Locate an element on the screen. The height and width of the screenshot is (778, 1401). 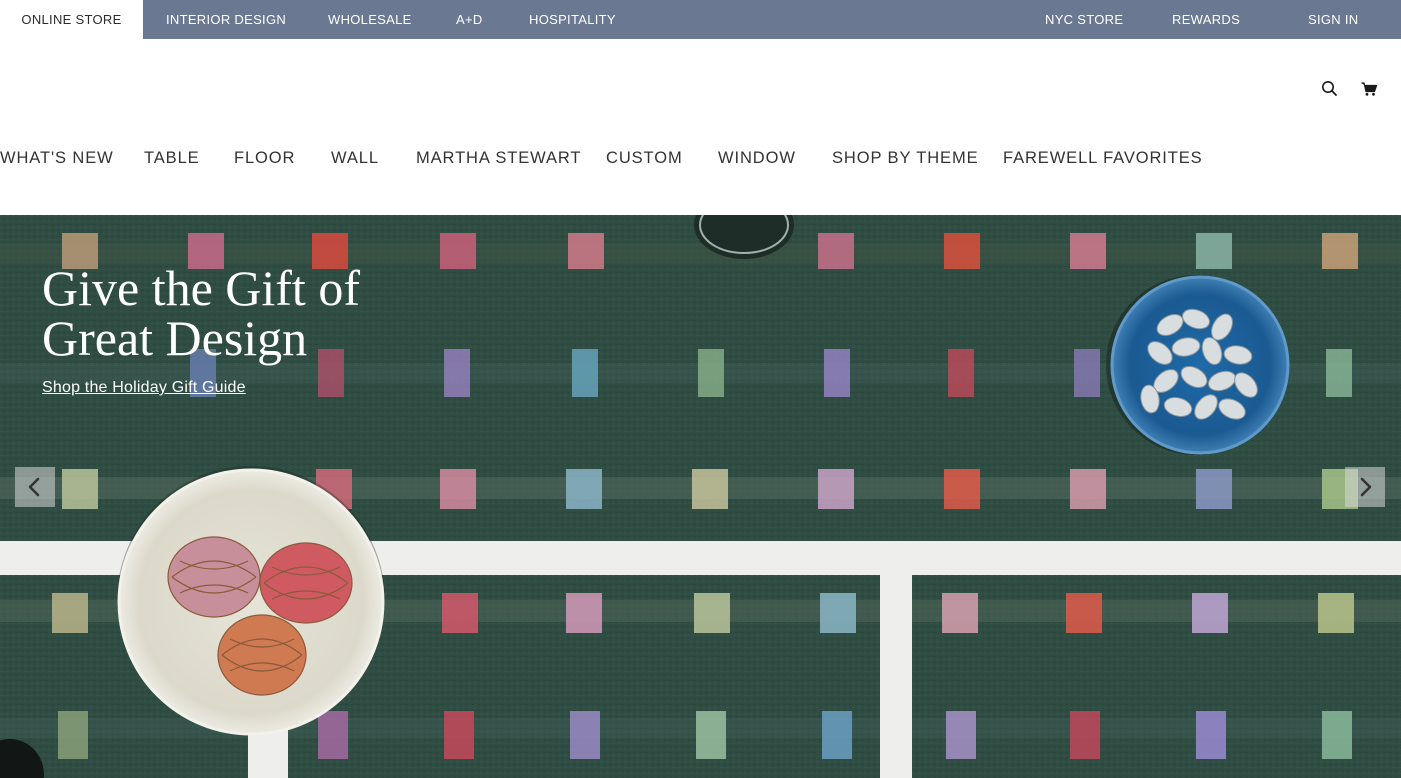
chevron-right-icon is located at coordinates (1366, 487).